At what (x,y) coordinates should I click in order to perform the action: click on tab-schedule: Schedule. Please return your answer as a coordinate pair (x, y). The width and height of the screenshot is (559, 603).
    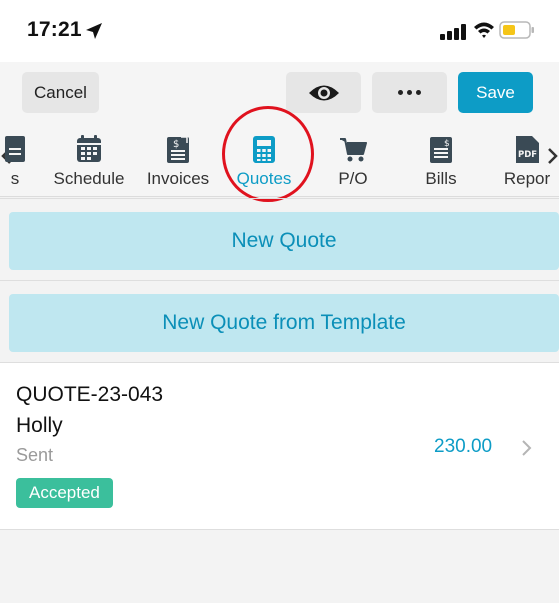
    Looking at the image, I should click on (89, 164).